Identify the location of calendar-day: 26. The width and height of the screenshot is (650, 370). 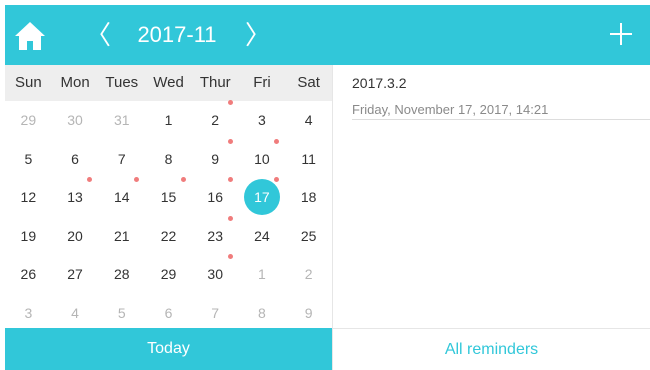
(28, 274).